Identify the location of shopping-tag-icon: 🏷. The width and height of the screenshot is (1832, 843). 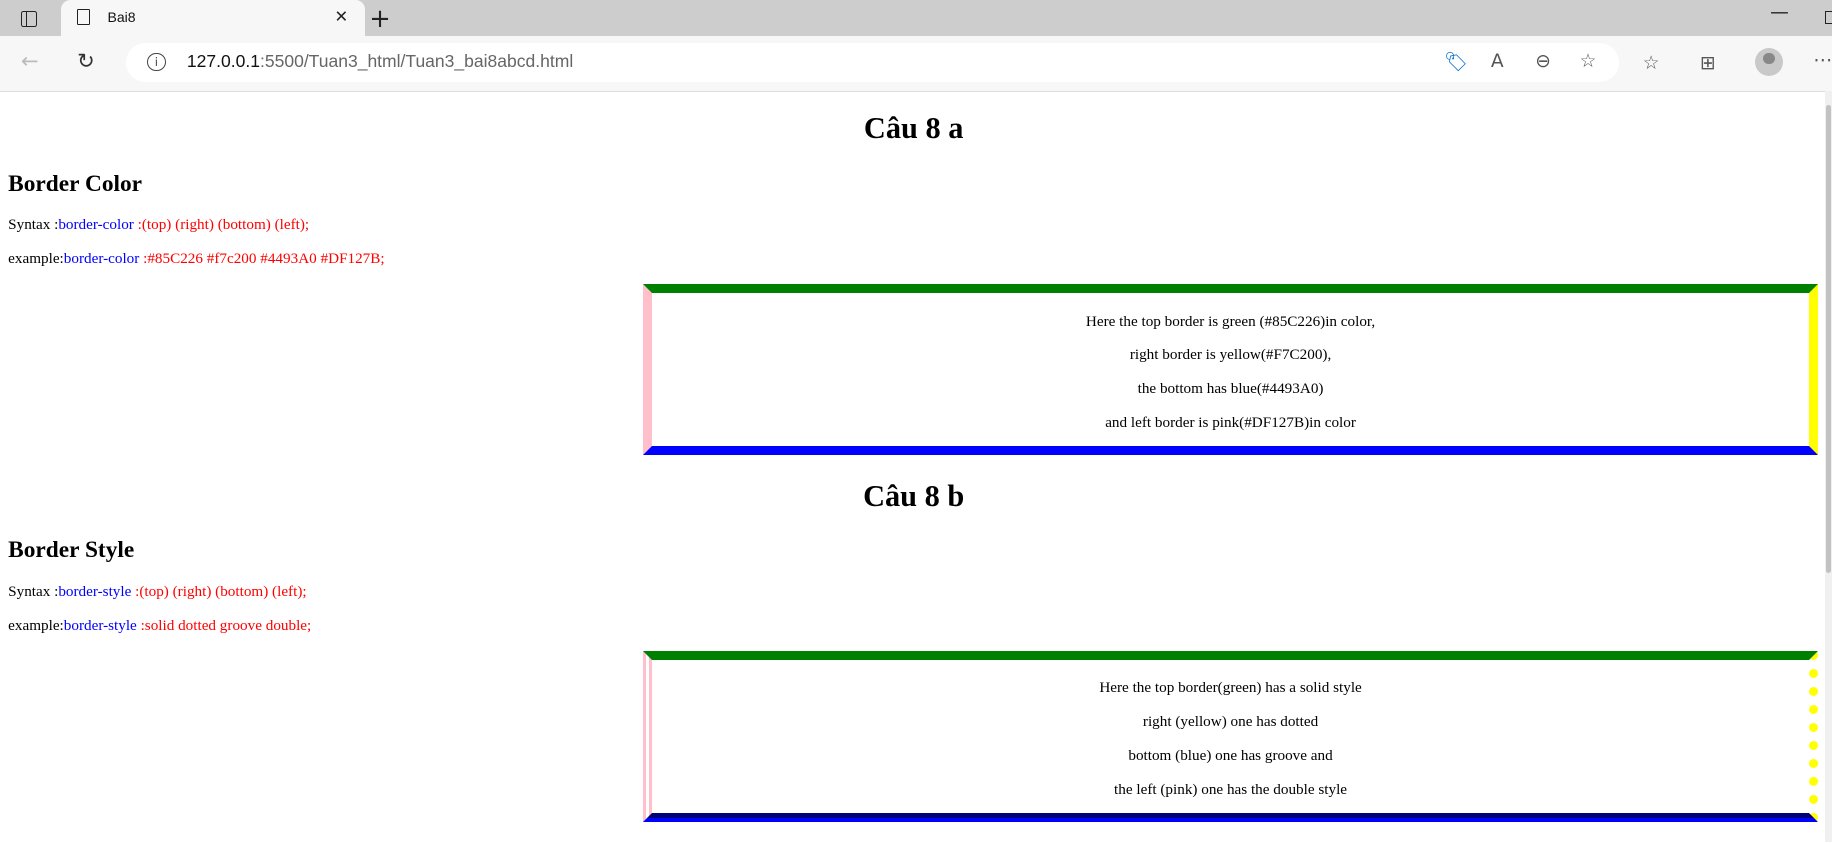
(1456, 62).